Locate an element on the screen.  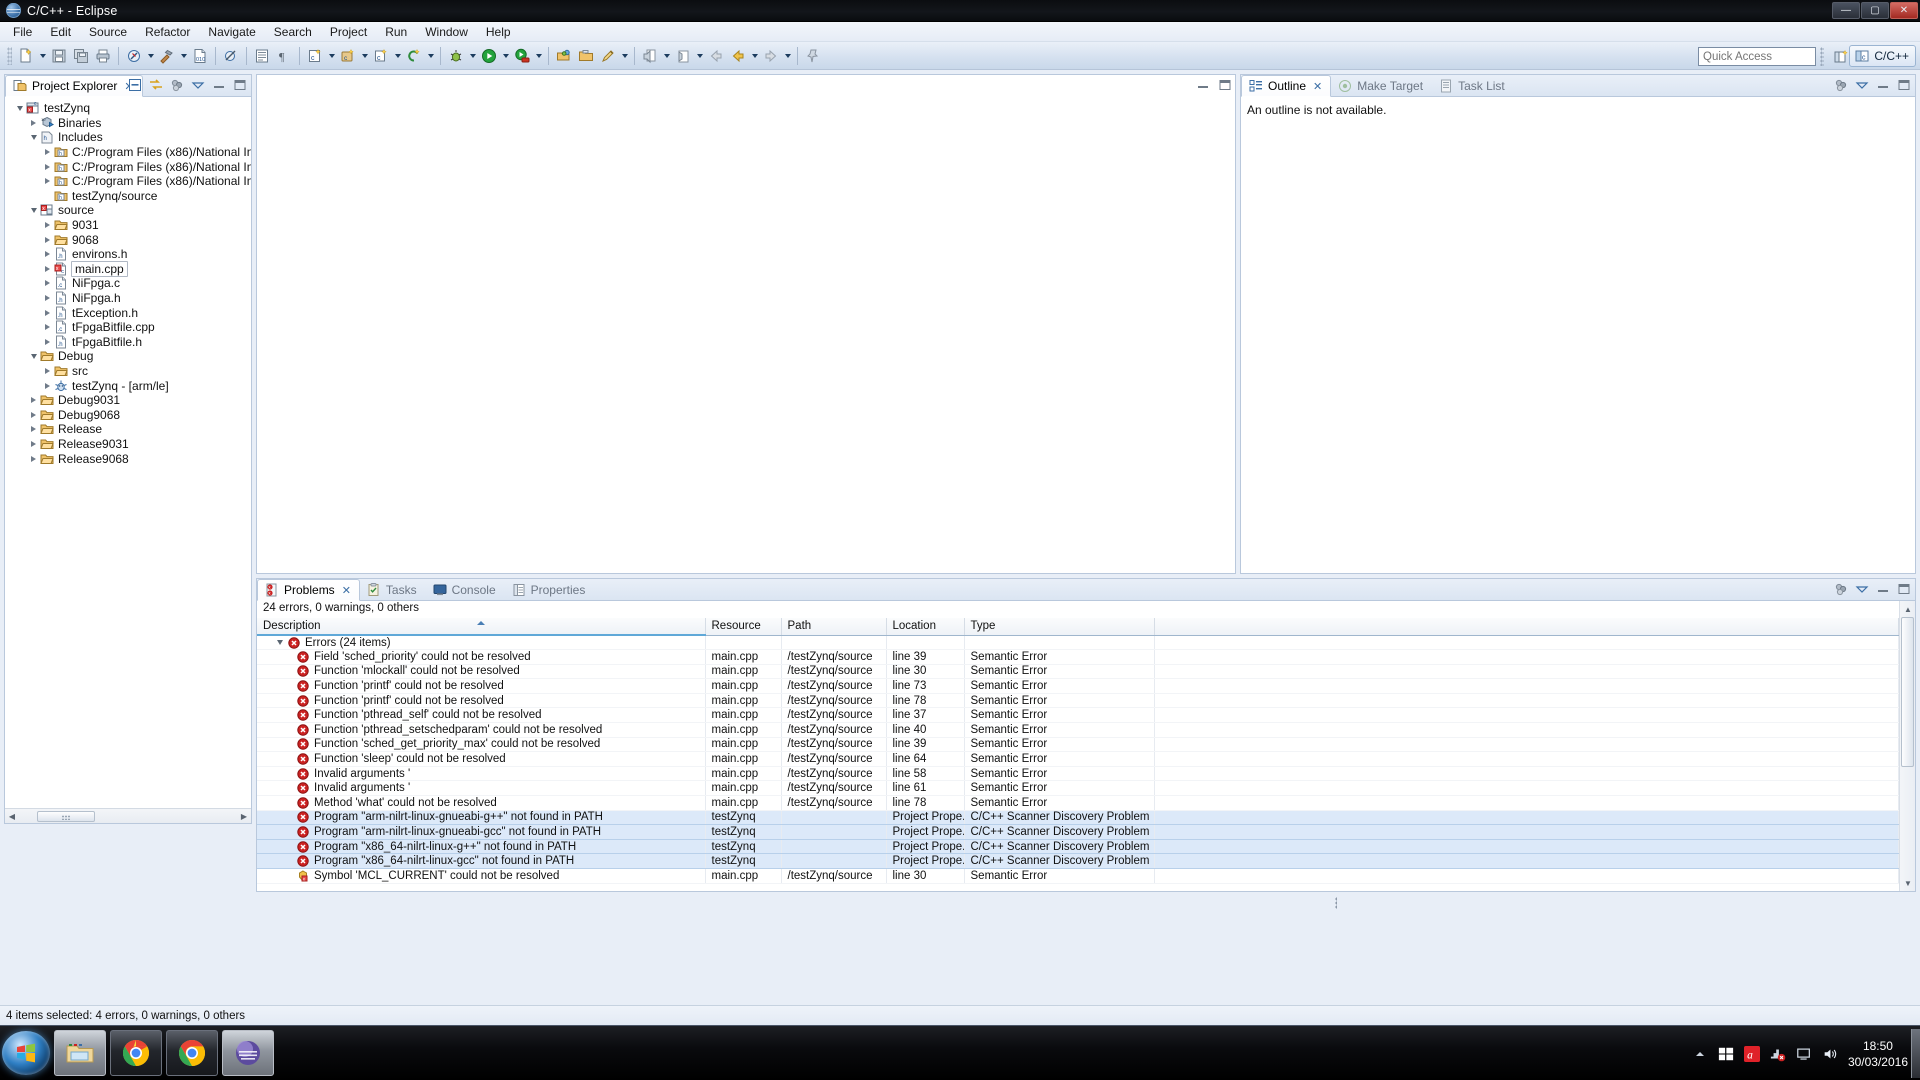
tree-item-release9031: Release9031 is located at coordinates (128, 444).